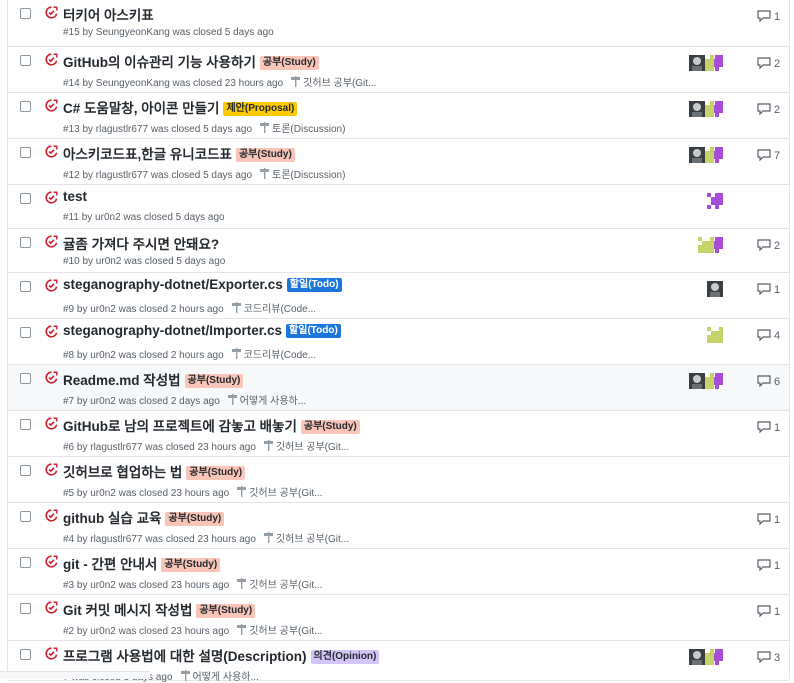 This screenshot has height=683, width=794. I want to click on issue-title-link: GitHub의 이슈관리 기능 사용하기, so click(159, 62).